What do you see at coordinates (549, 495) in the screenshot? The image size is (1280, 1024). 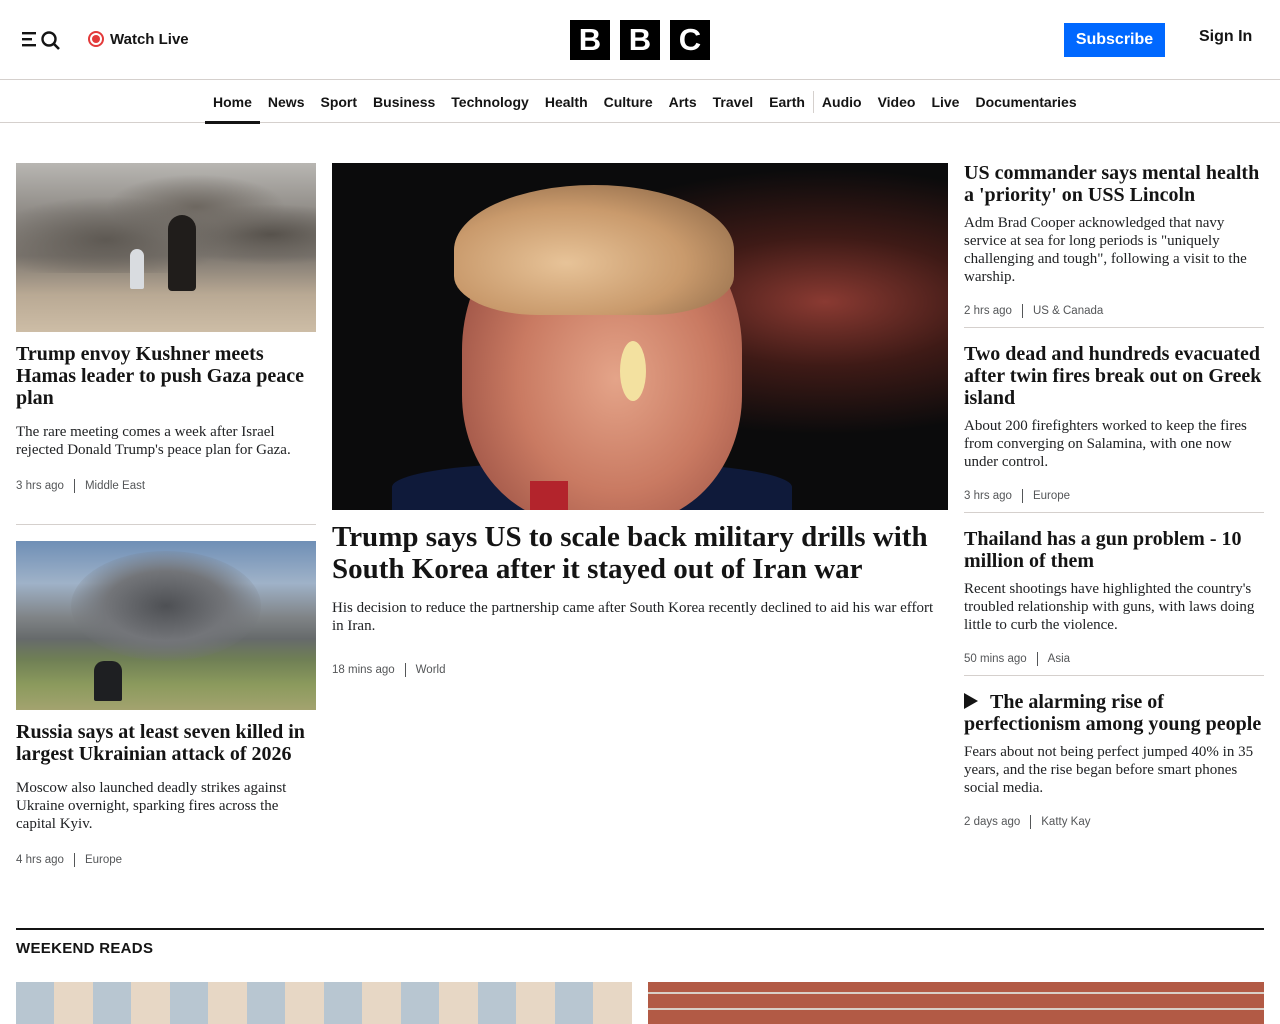 I see `image-tie` at bounding box center [549, 495].